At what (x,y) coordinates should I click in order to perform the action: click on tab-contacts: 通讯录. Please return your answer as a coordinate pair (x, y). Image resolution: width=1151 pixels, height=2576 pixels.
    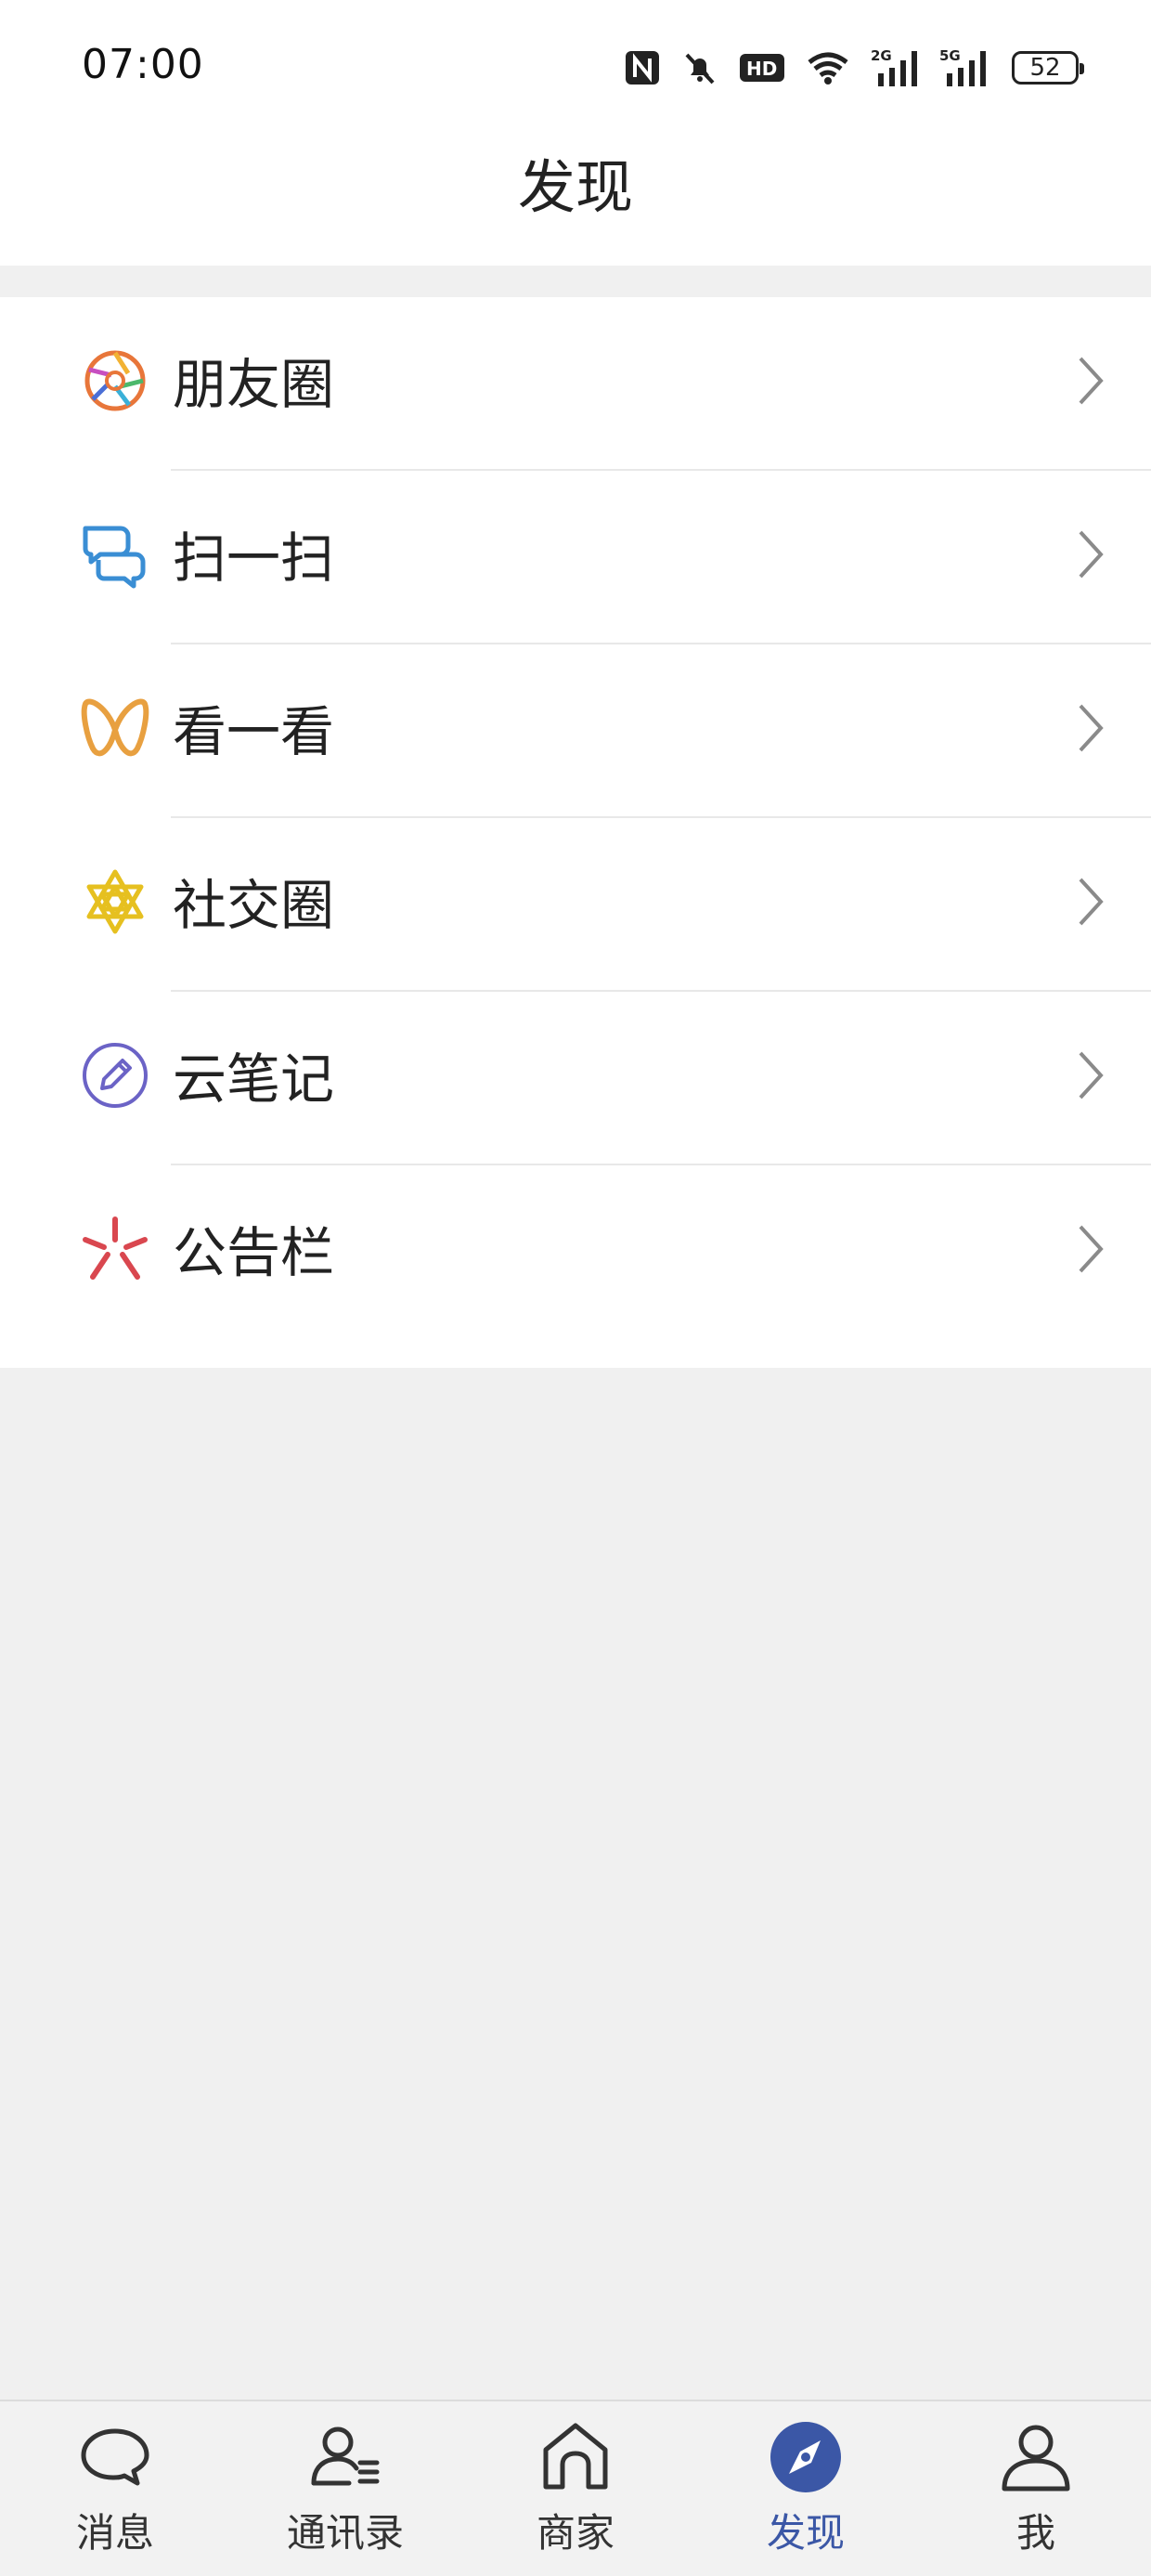
    Looking at the image, I should click on (345, 2488).